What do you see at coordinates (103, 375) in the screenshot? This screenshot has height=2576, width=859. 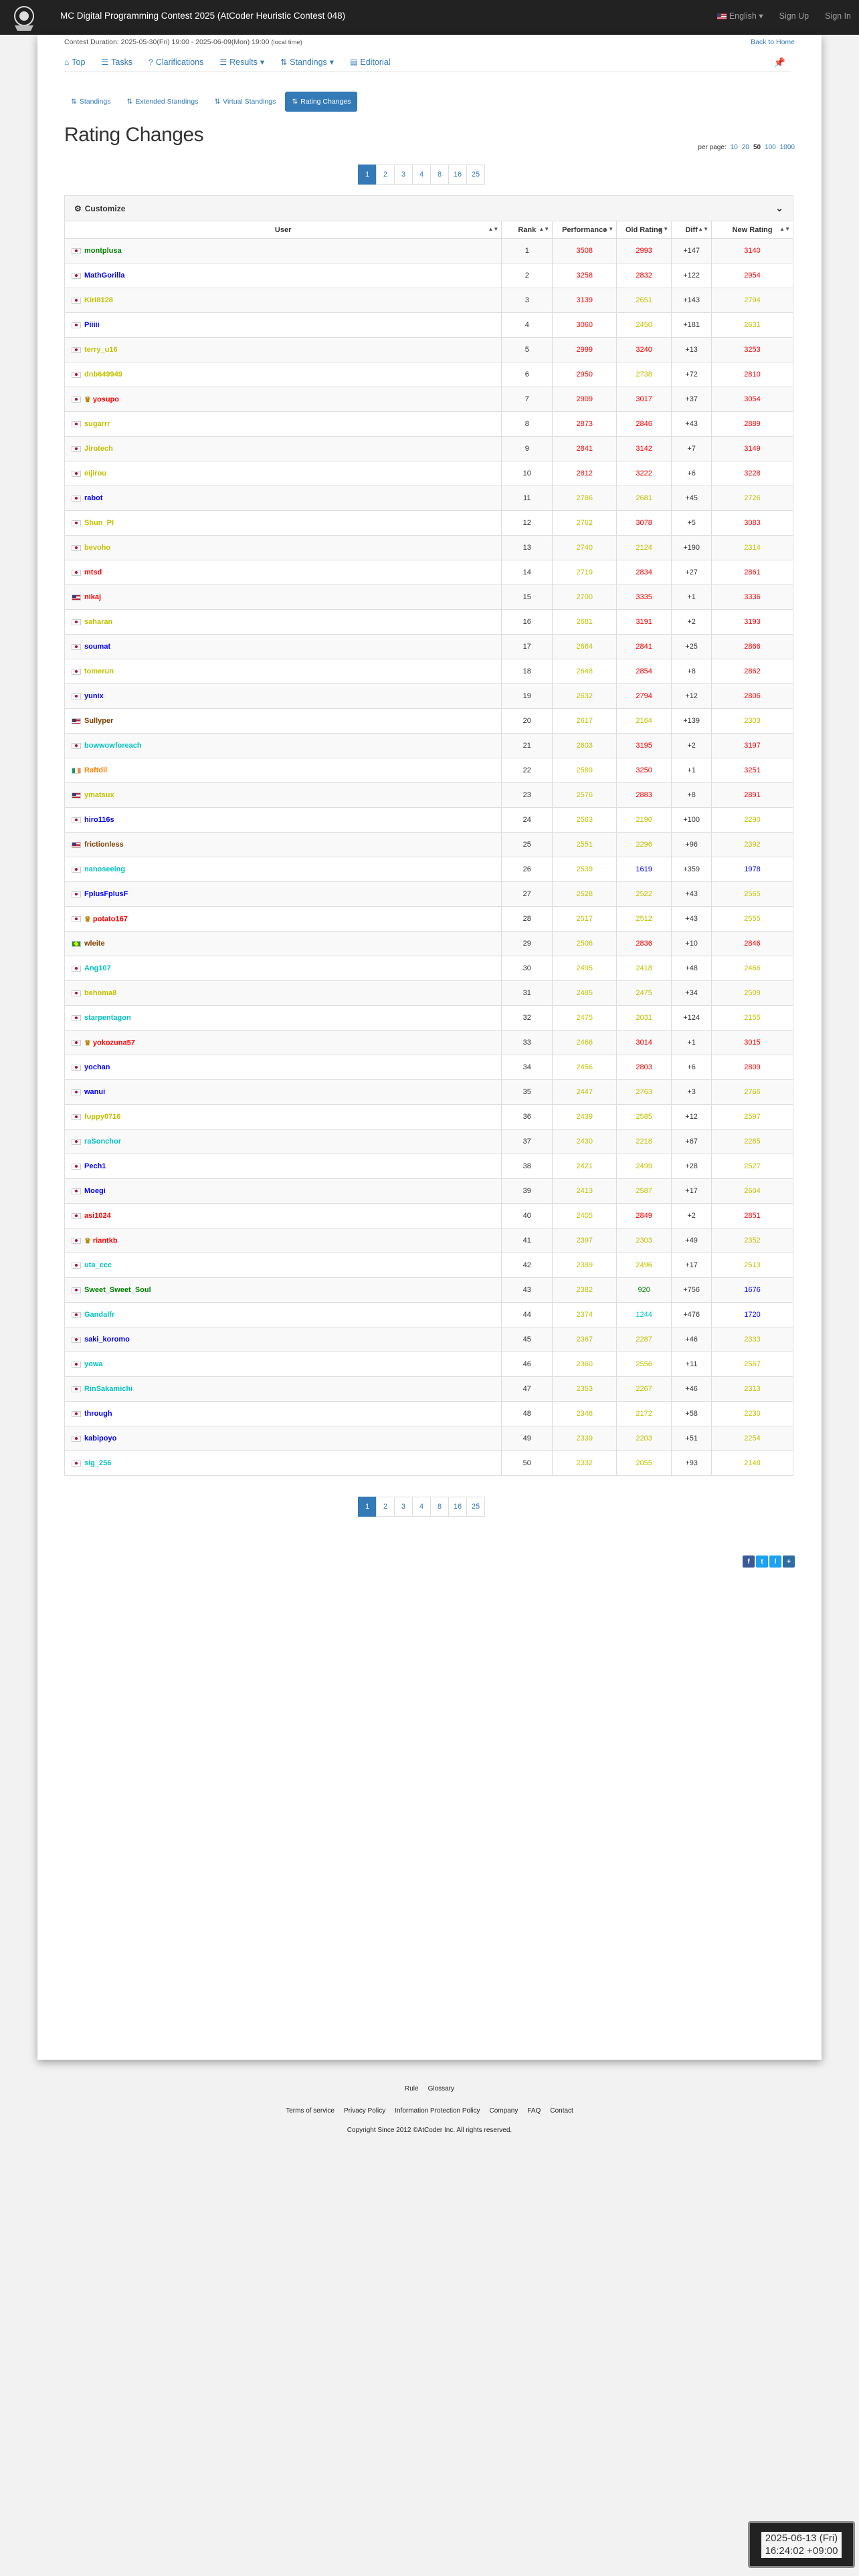 I see `user-link: dnb649949` at bounding box center [103, 375].